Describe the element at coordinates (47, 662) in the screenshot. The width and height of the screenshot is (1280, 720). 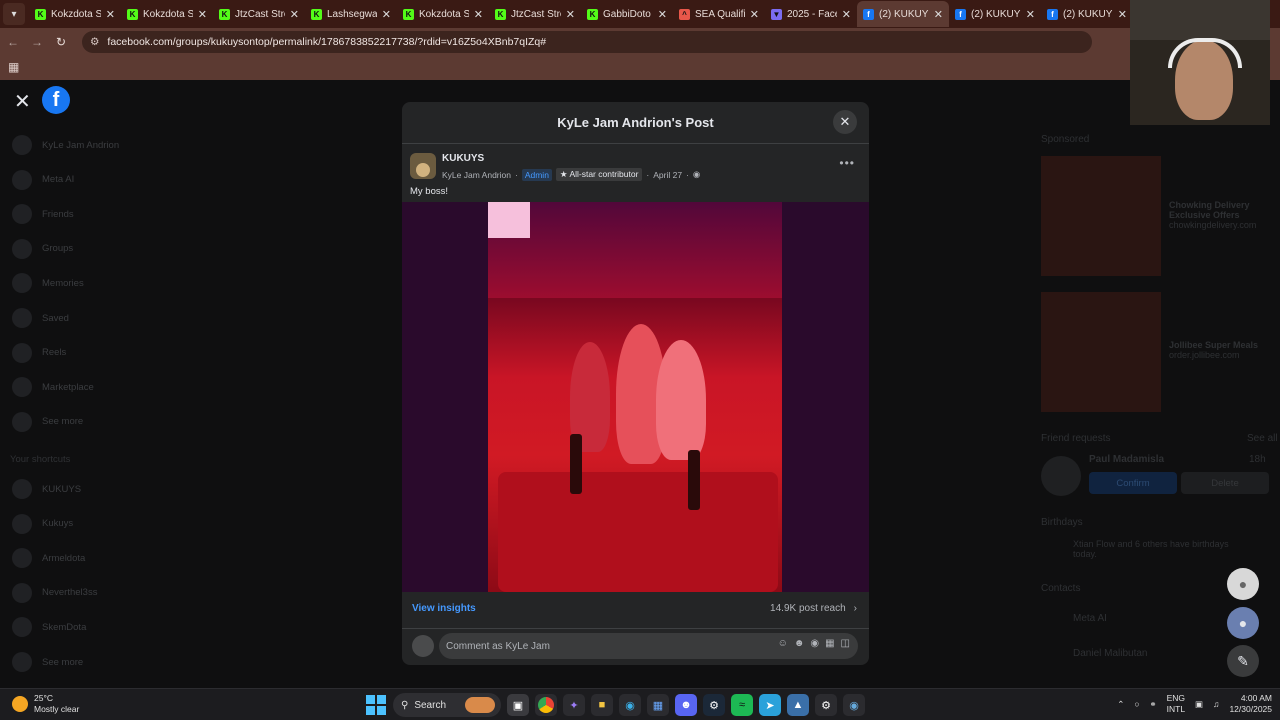
I see `shortcut-item: See more` at that location.